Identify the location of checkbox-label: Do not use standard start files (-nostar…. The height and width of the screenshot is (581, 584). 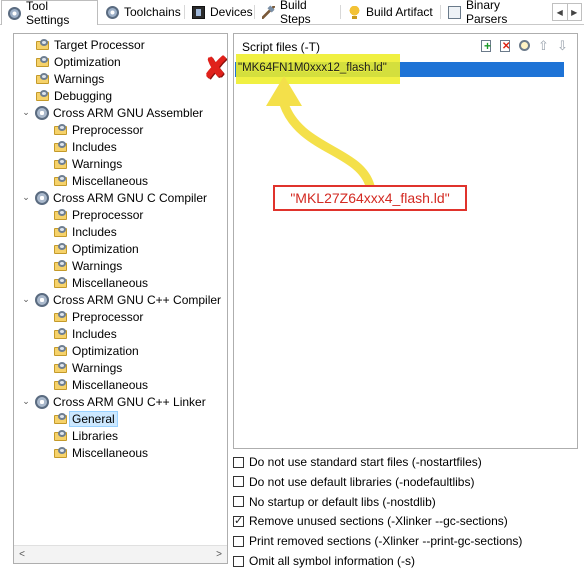
(365, 462).